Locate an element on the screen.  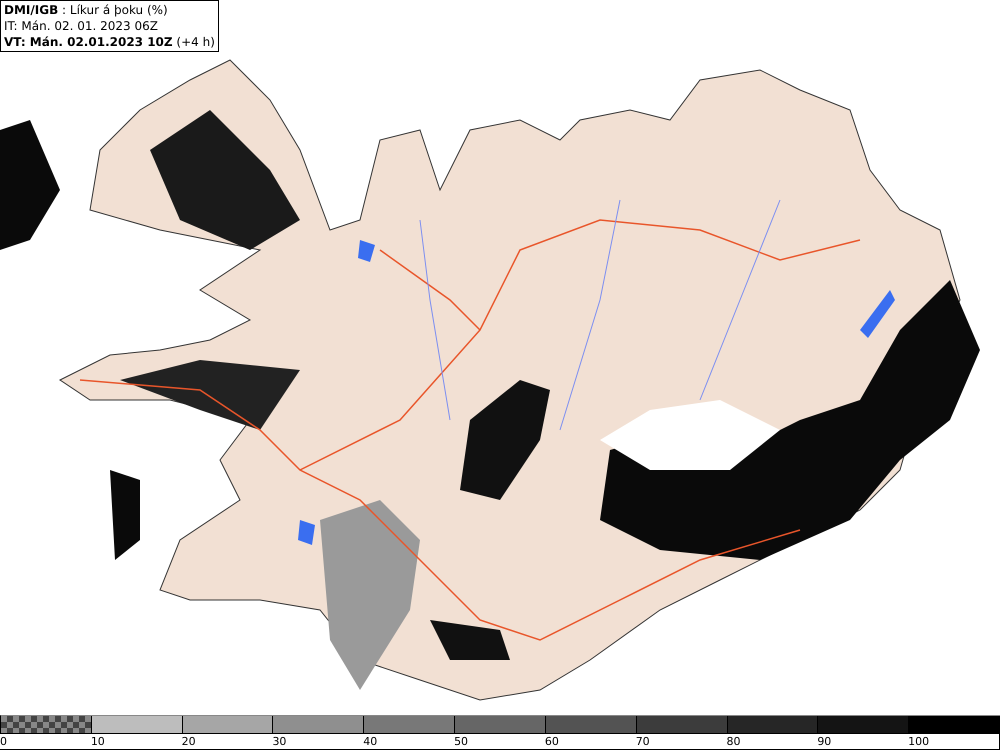
legend-label: 60 is located at coordinates (552, 741).